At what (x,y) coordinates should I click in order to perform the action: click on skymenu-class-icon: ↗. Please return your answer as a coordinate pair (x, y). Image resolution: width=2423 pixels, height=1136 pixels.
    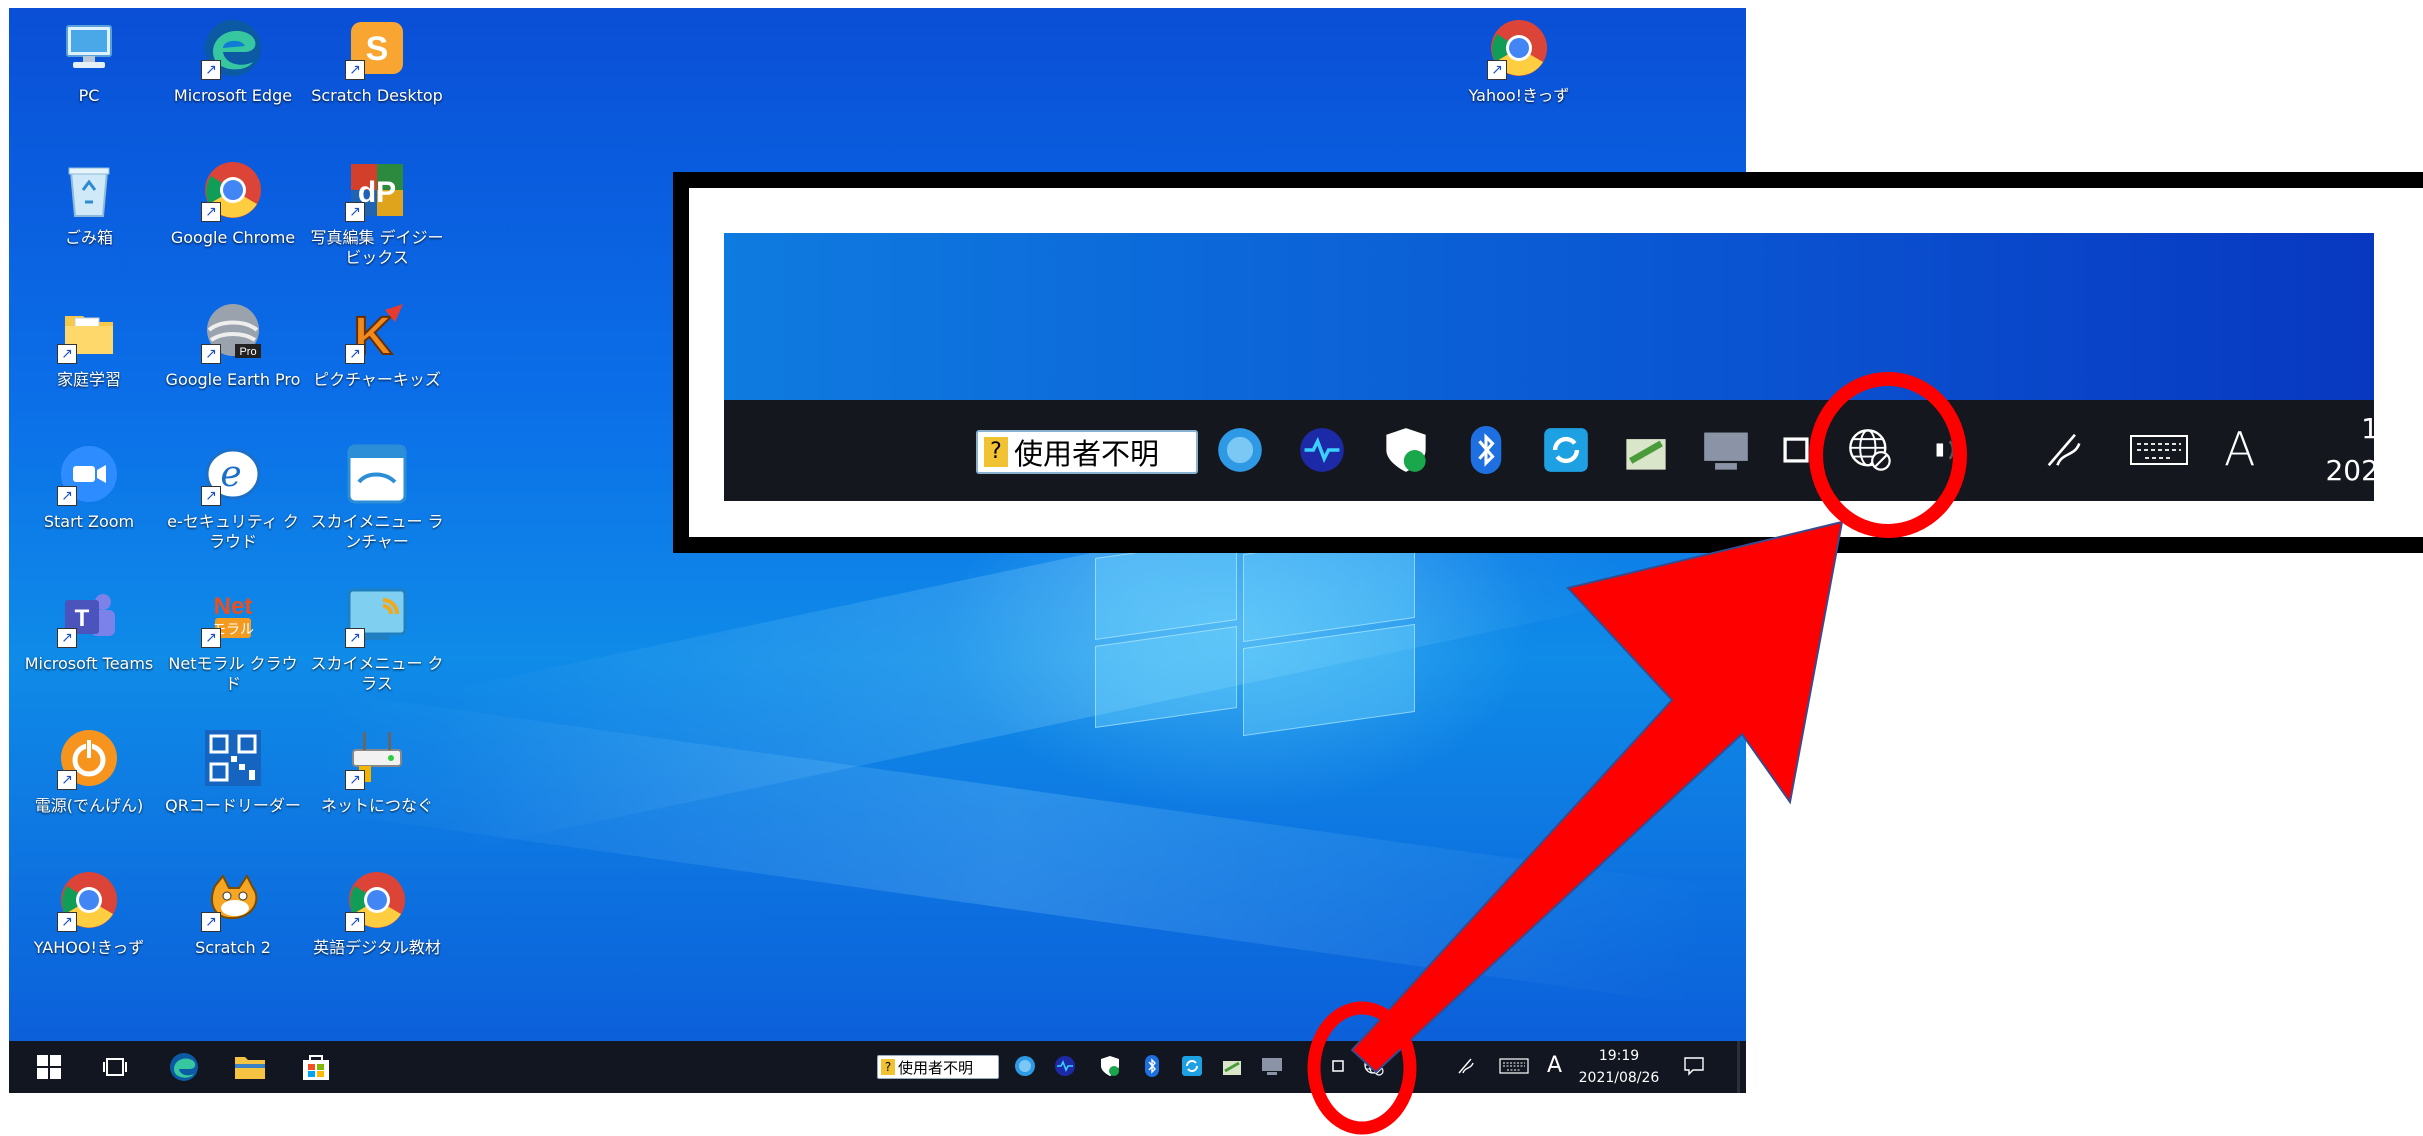
    Looking at the image, I should click on (377, 616).